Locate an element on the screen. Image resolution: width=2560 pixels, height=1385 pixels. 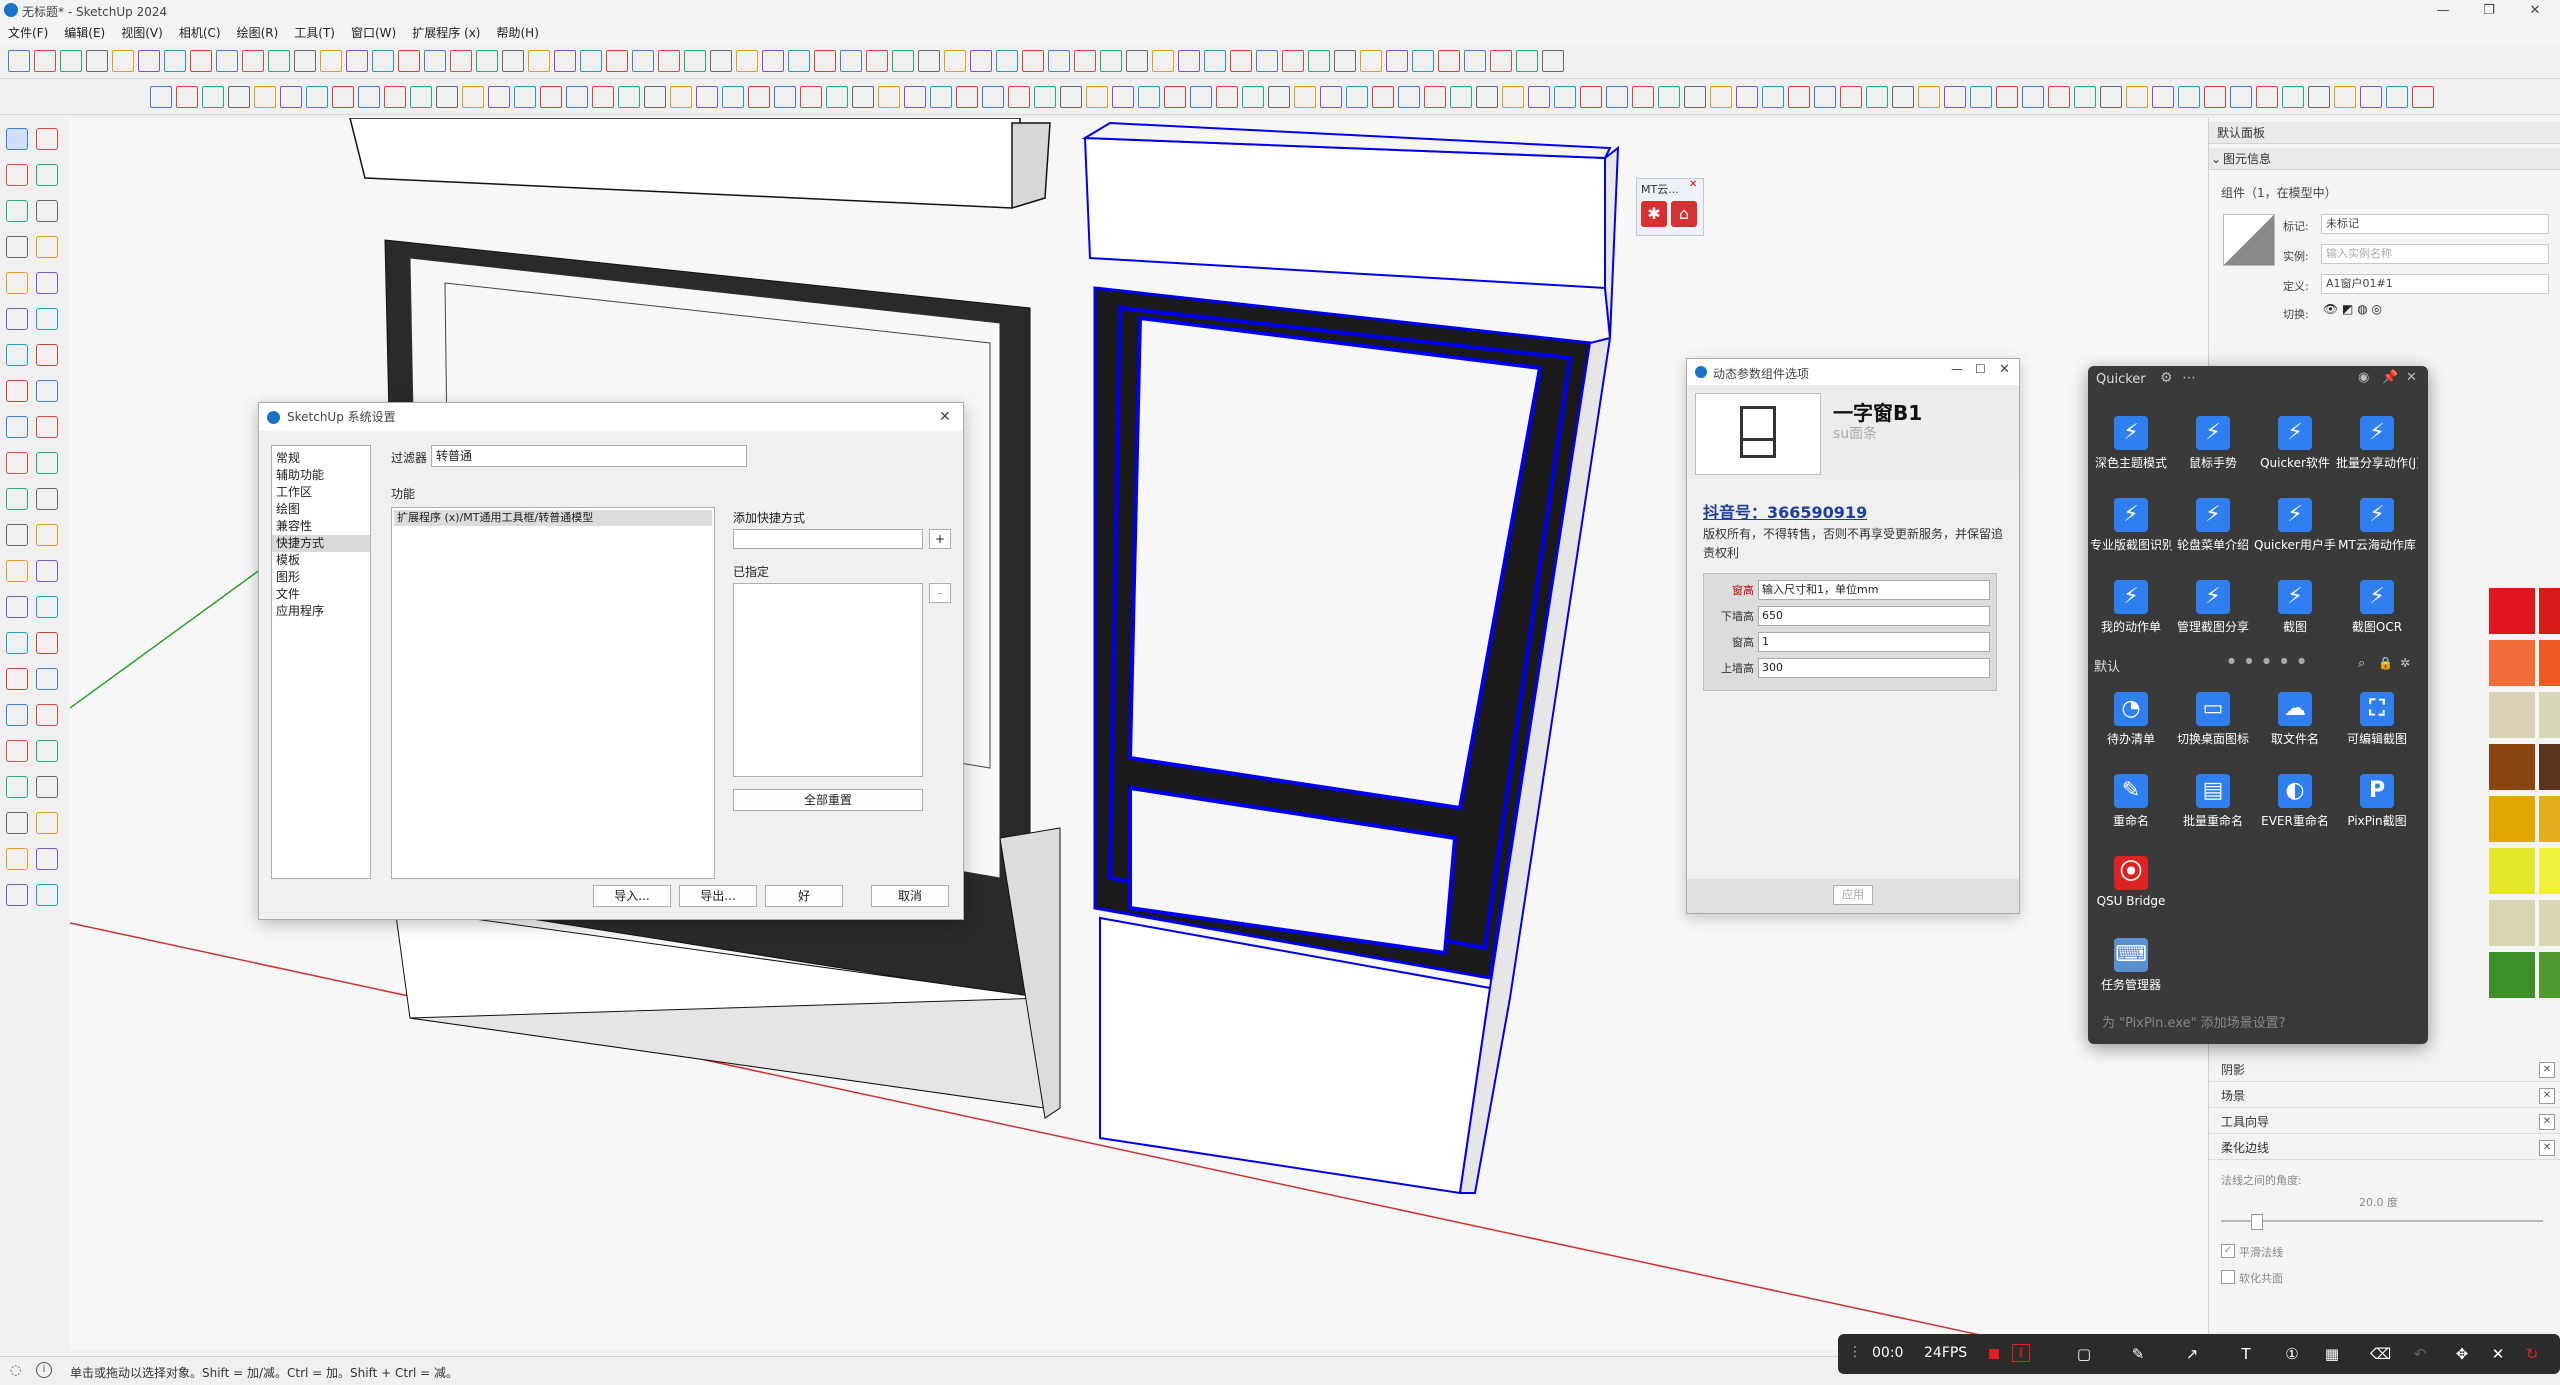
eraser-icon: ⌫ is located at coordinates (2380, 1354).